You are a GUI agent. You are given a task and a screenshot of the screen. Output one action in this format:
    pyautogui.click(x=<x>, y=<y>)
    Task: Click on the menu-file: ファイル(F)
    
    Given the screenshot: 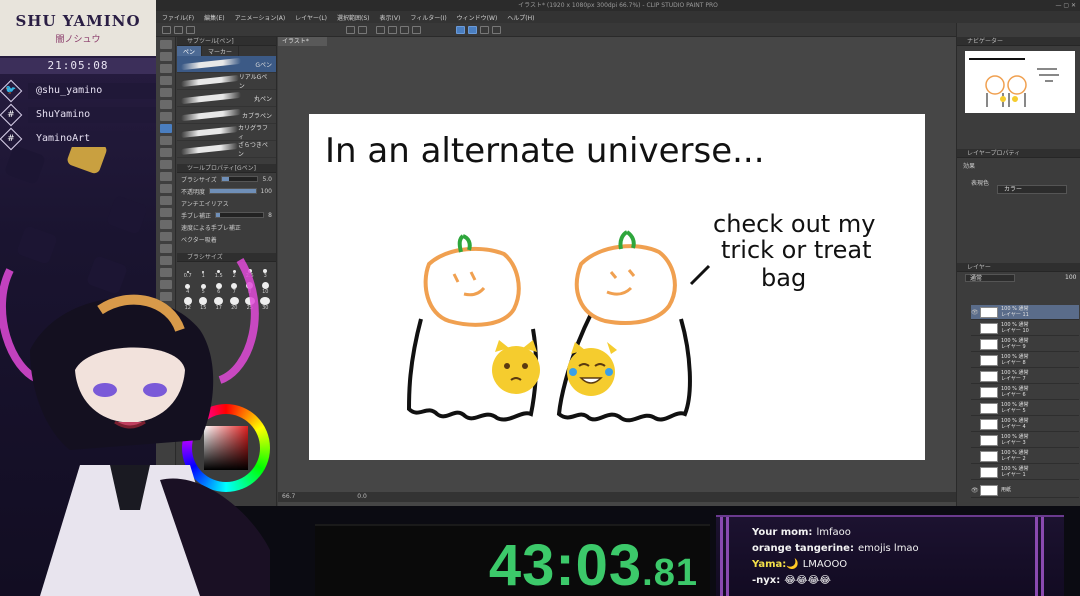 What is the action you would take?
    pyautogui.click(x=178, y=17)
    